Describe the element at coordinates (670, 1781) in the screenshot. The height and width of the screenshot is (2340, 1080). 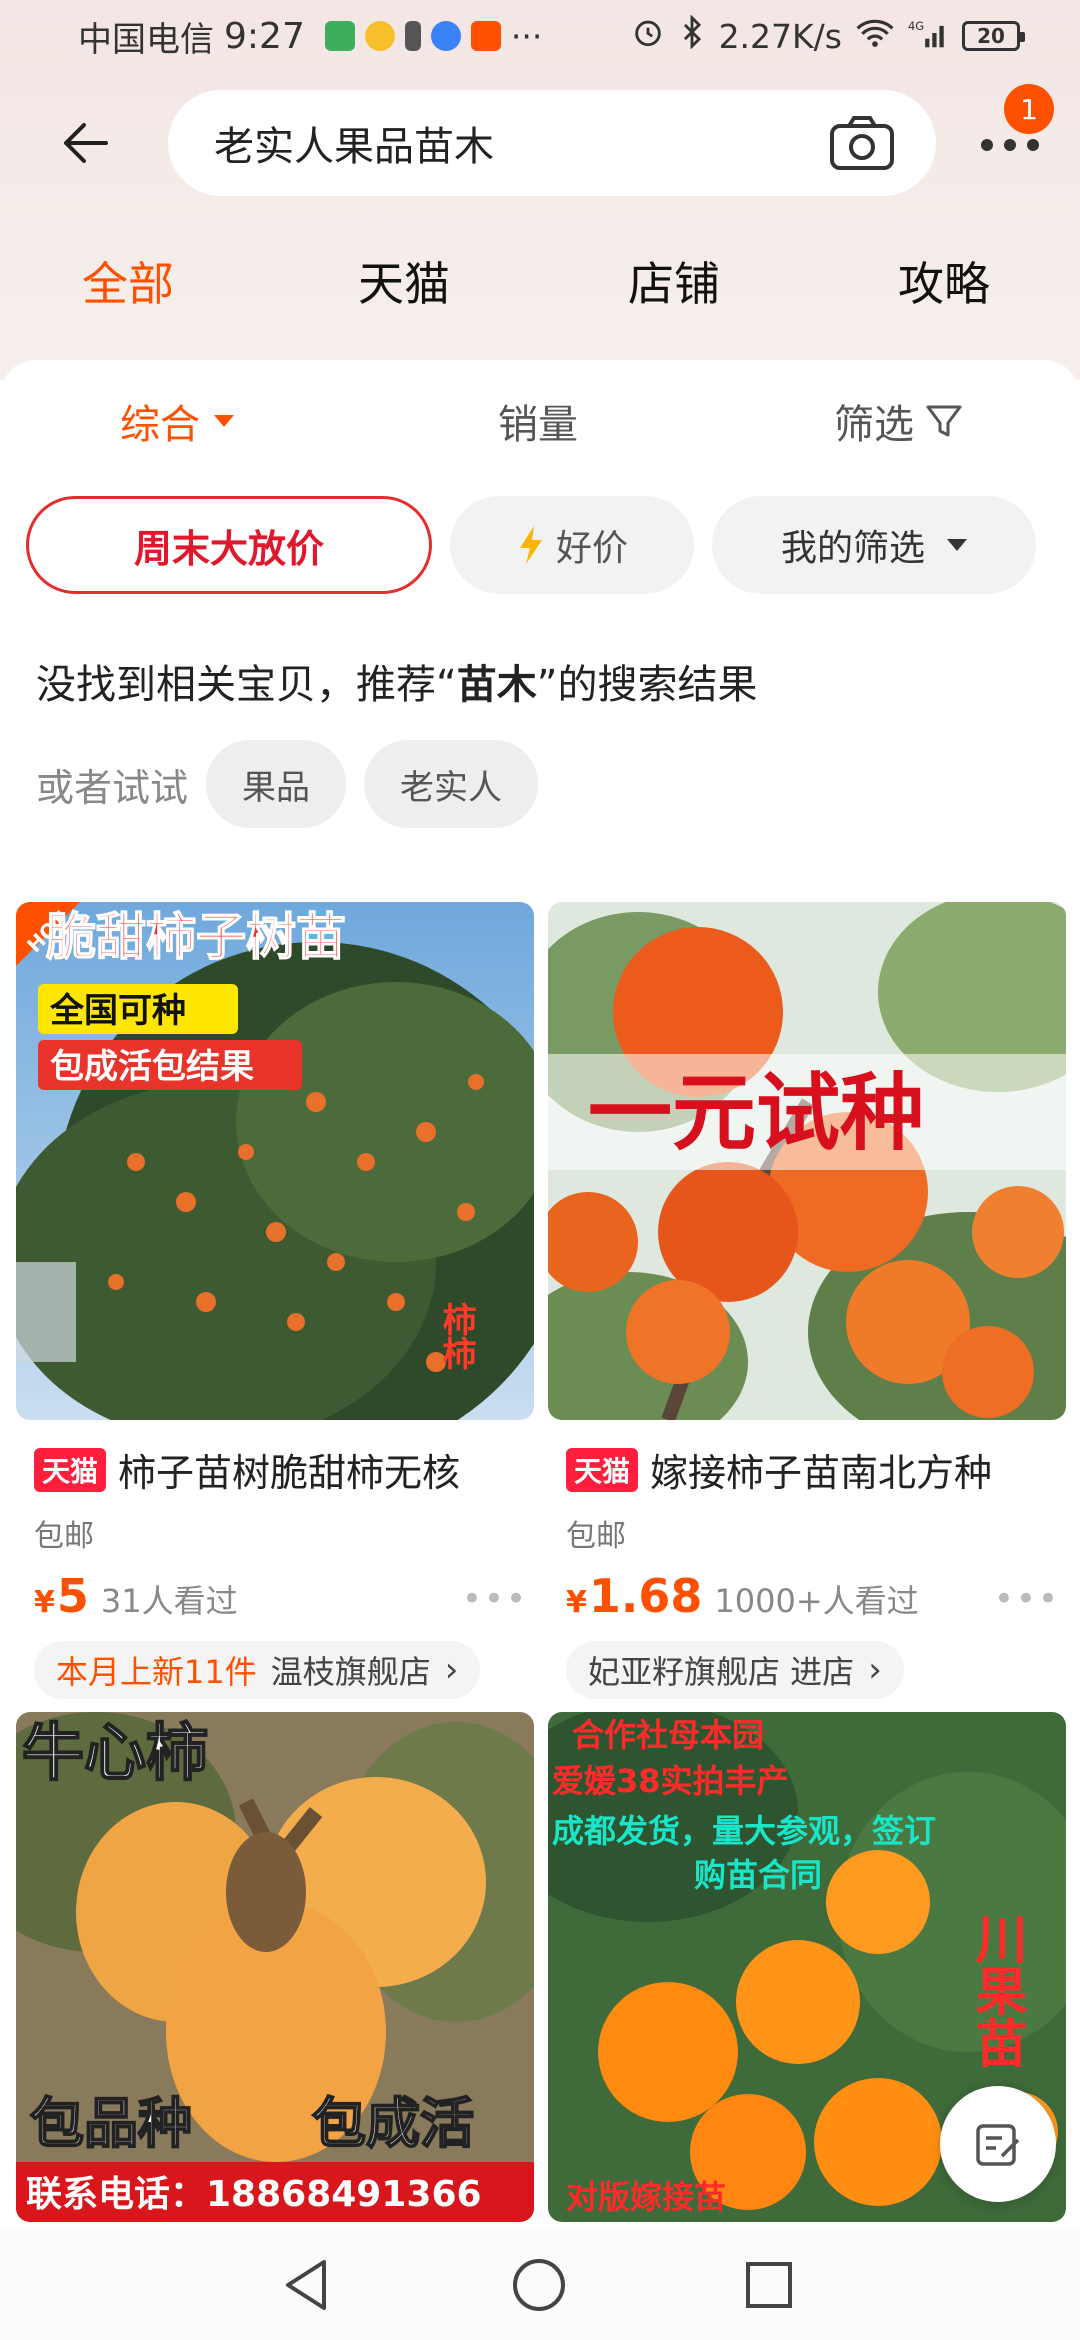
I see `img-line2: 爱媛38实拍丰产` at that location.